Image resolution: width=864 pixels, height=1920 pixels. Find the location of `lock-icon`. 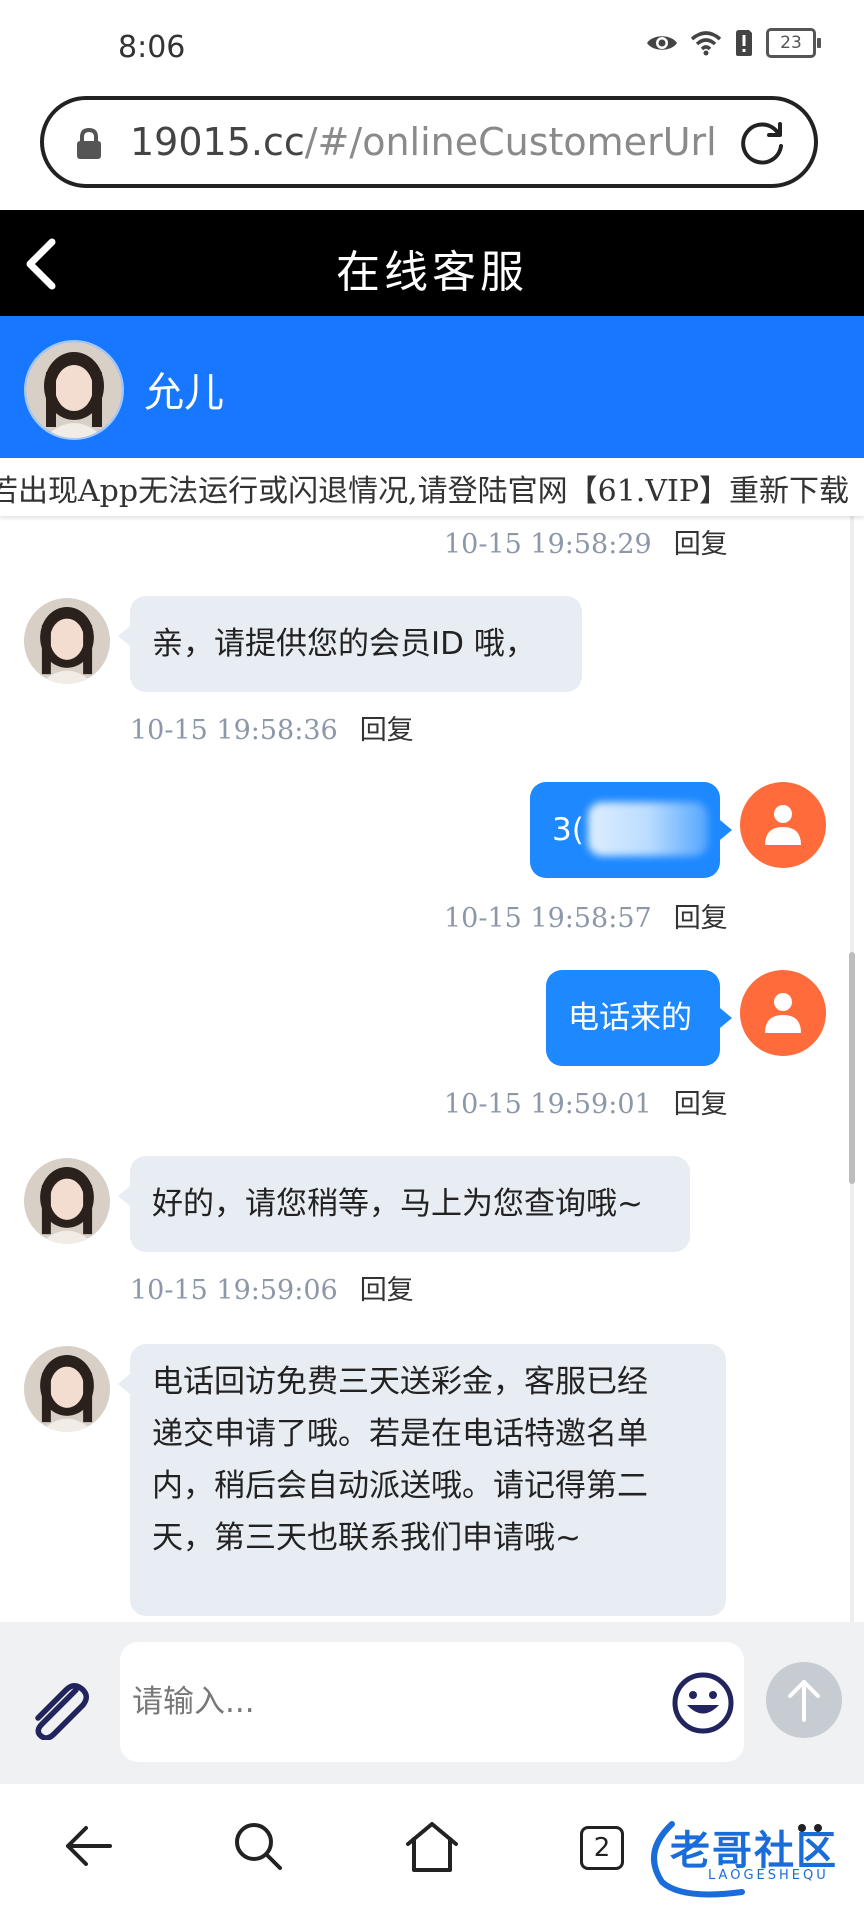

lock-icon is located at coordinates (89, 143).